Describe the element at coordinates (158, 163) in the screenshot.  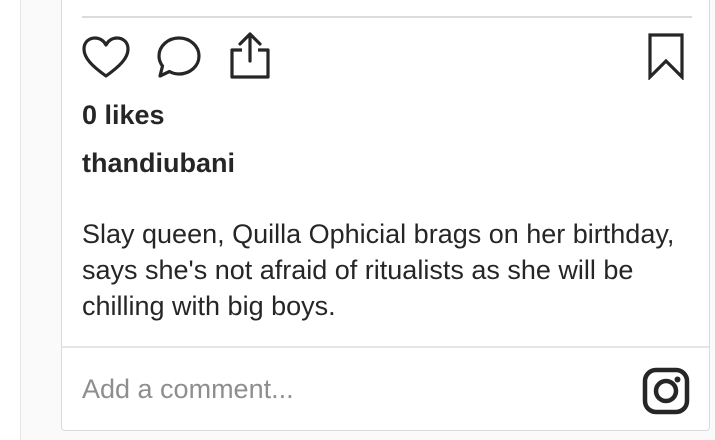
I see `post-username: thandiubani` at that location.